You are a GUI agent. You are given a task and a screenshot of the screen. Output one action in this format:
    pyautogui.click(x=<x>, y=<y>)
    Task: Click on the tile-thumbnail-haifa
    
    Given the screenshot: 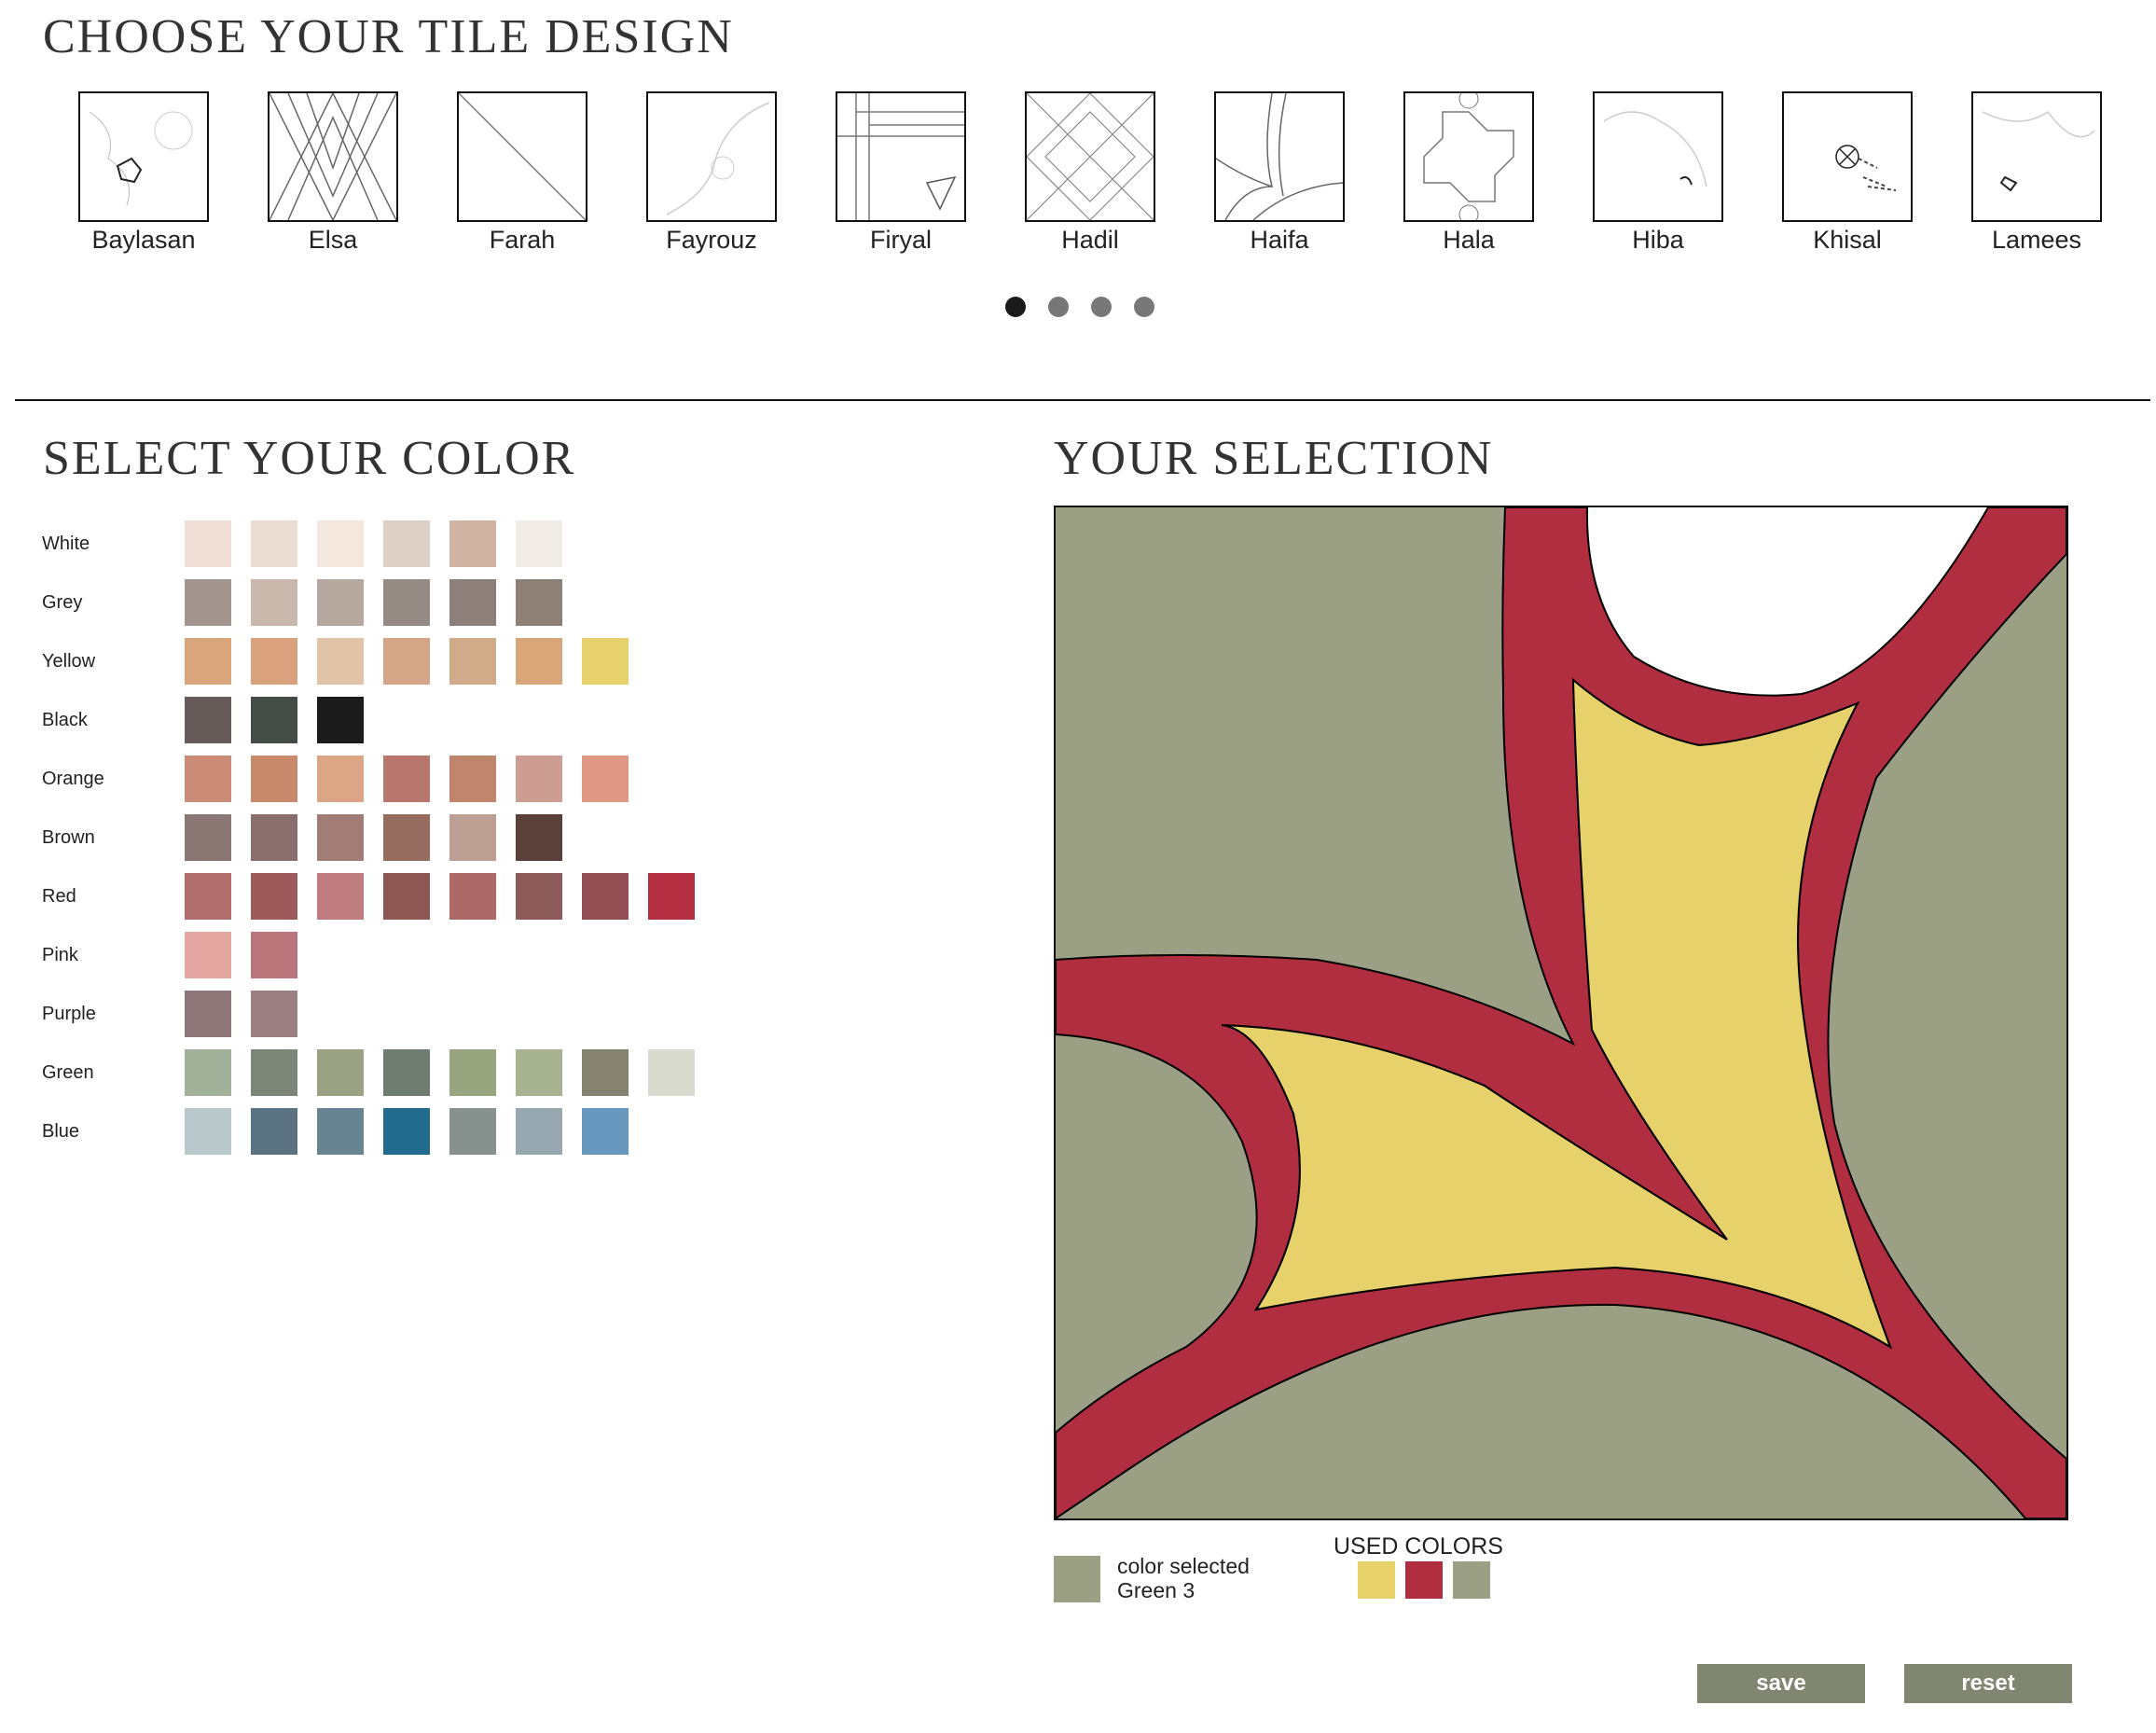 What is the action you would take?
    pyautogui.click(x=1279, y=156)
    